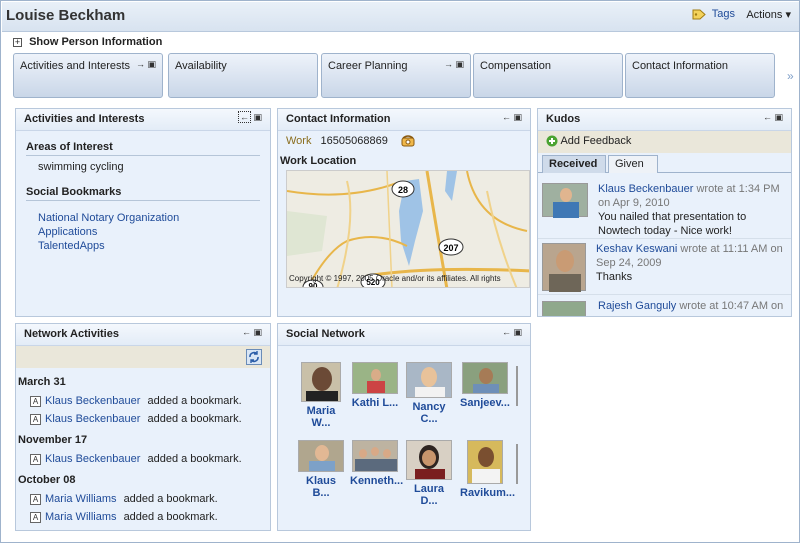 The width and height of the screenshot is (800, 543). I want to click on kudos-message: Thanks, so click(614, 277).